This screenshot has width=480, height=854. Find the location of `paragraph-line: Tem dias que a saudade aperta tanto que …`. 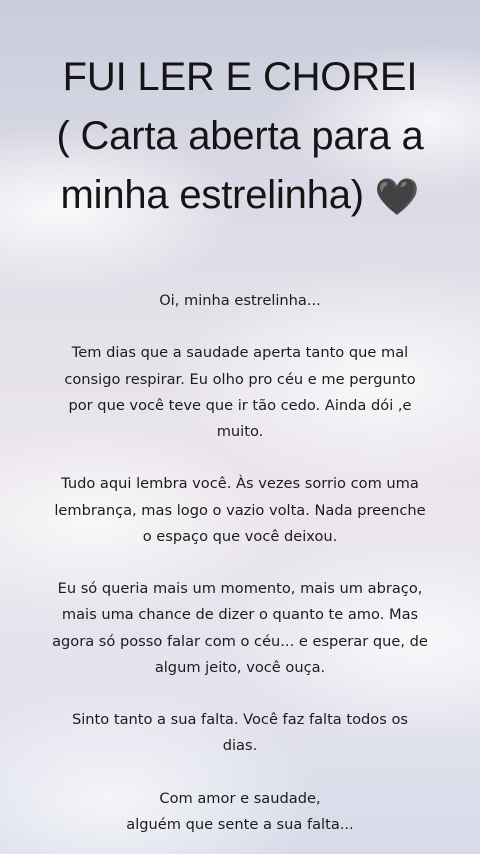

paragraph-line: Tem dias que a saudade aperta tanto que … is located at coordinates (240, 353).